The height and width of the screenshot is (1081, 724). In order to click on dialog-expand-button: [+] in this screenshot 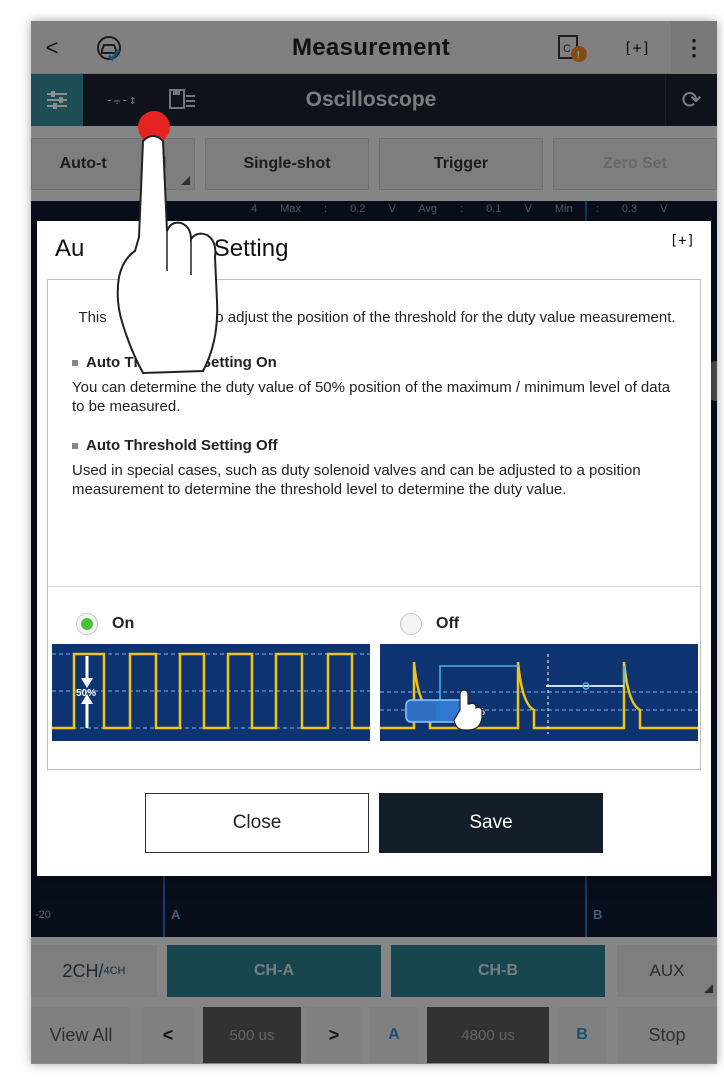, I will do `click(682, 241)`.